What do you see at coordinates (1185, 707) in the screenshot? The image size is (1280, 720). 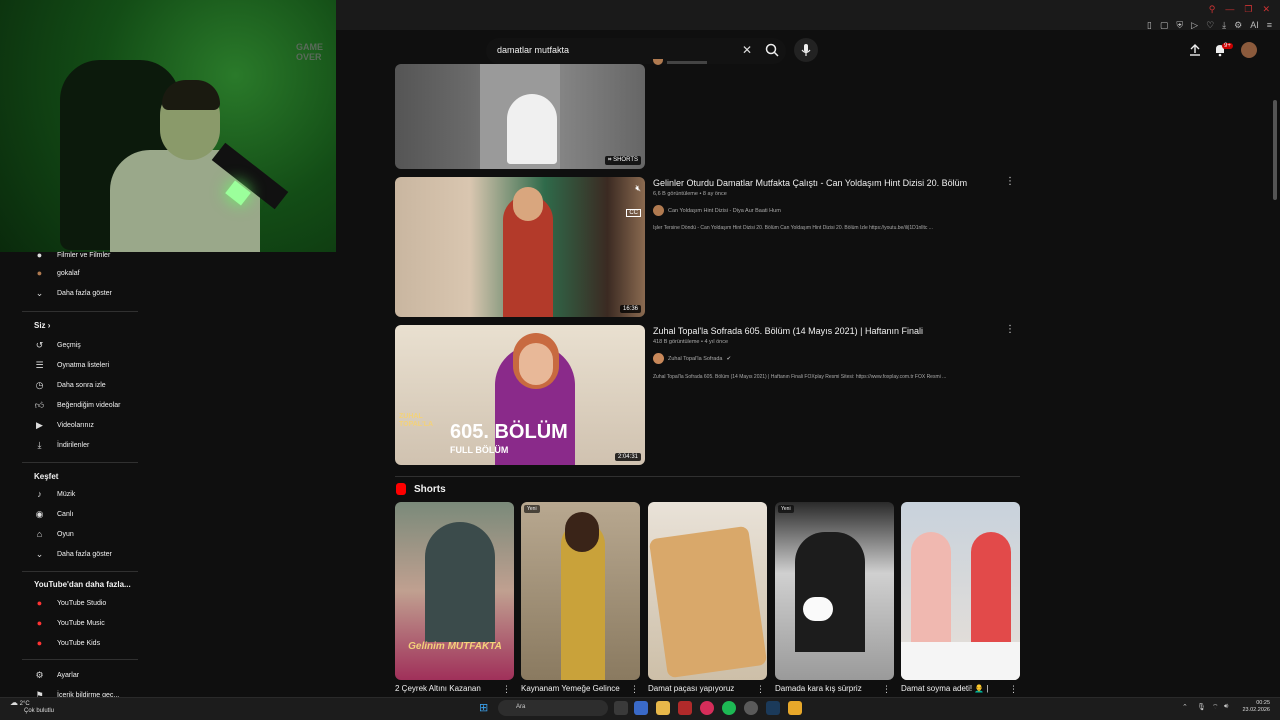 I see `tray-chevron-icon: ⌃` at bounding box center [1185, 707].